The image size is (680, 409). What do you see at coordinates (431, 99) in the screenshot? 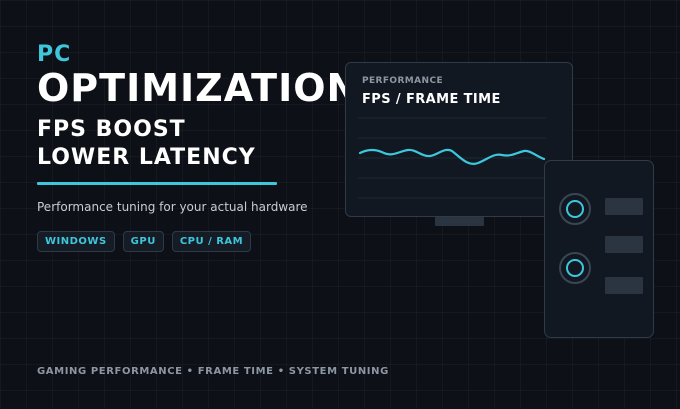
I see `monitor-title: FPS / FRAME TIME` at bounding box center [431, 99].